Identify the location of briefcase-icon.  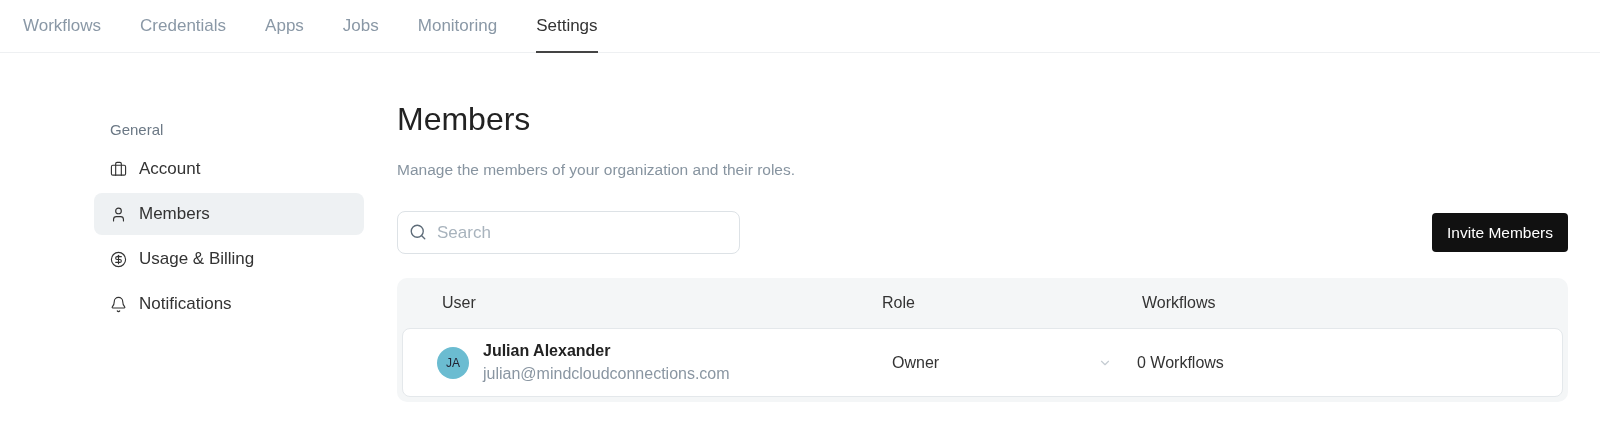
(118, 169).